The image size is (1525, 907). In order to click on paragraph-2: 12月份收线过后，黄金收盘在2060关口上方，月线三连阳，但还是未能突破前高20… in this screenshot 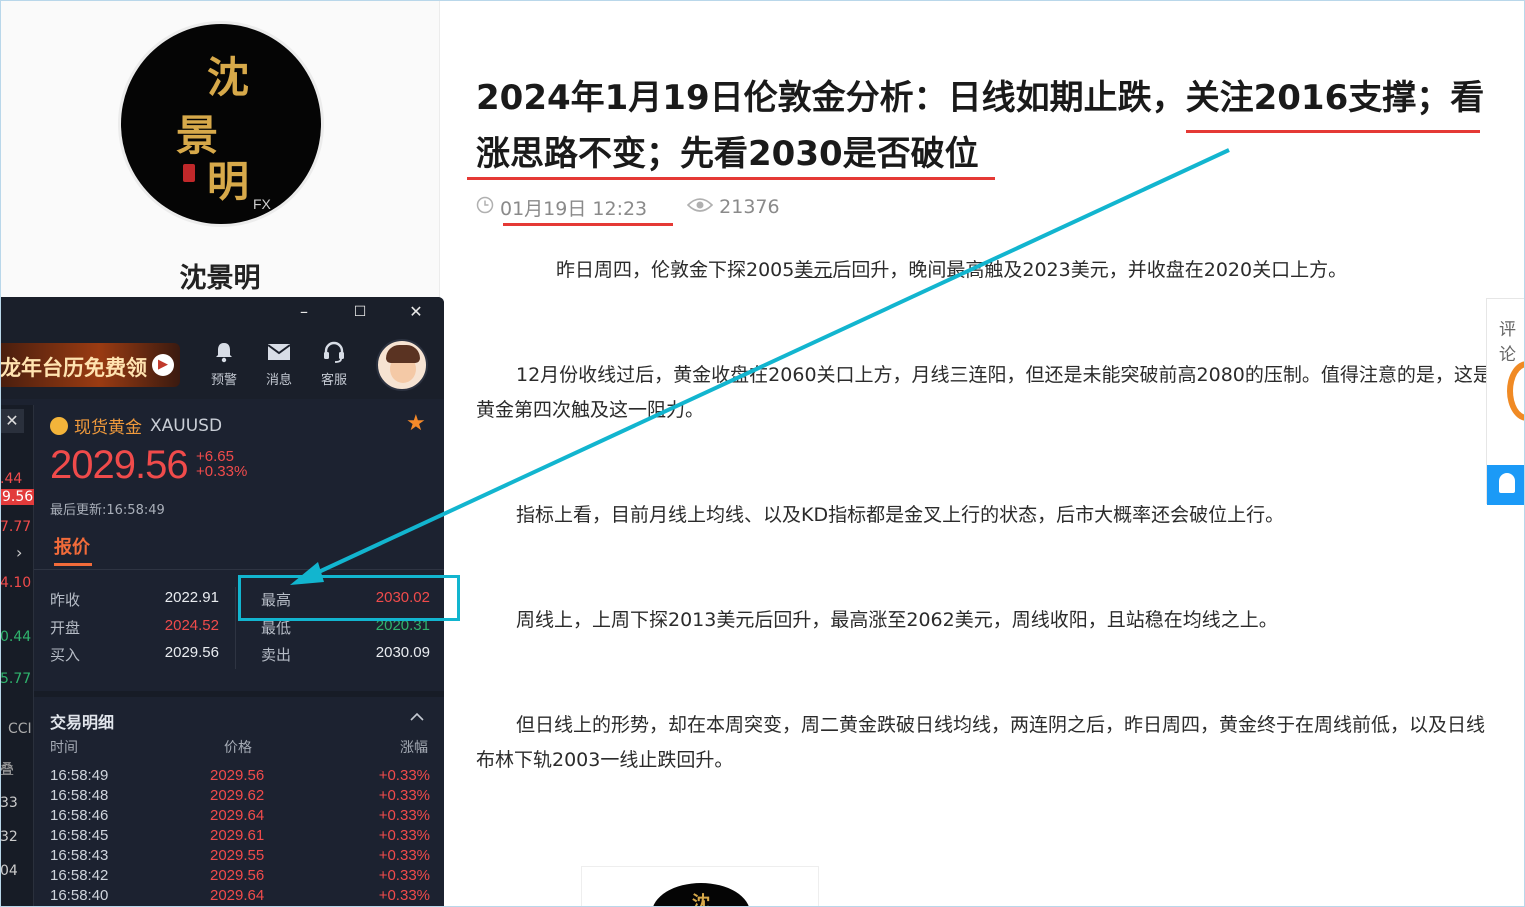, I will do `click(984, 392)`.